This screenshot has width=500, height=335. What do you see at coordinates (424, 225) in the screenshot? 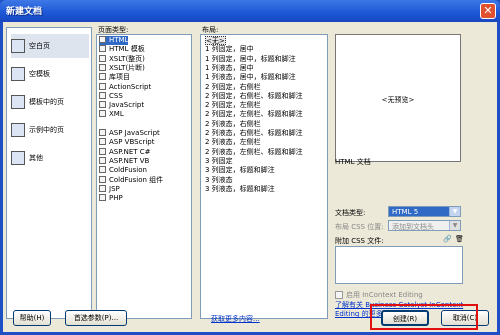
I see `layout-css-select: 添加到文档头 ▼` at bounding box center [424, 225].